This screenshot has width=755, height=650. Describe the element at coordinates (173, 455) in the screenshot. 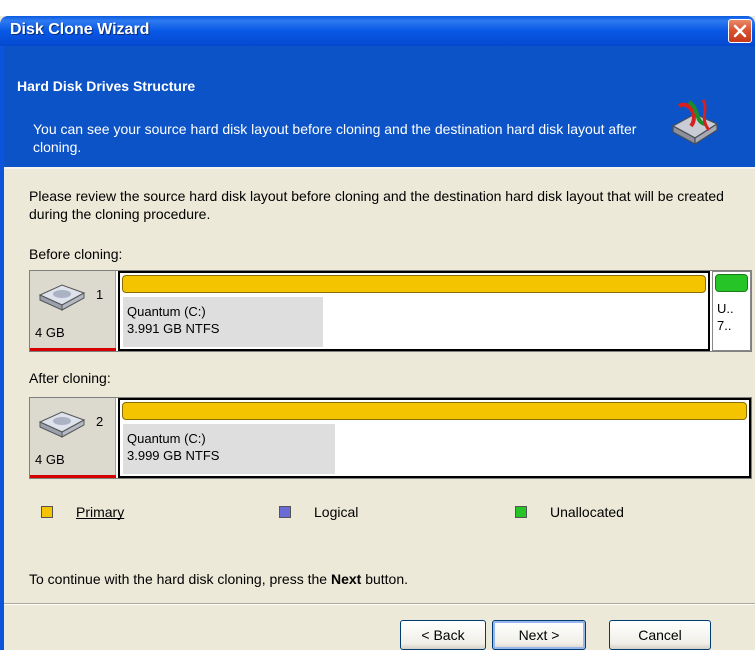

I see `partition-detail: 3.999 GB NTFS` at that location.